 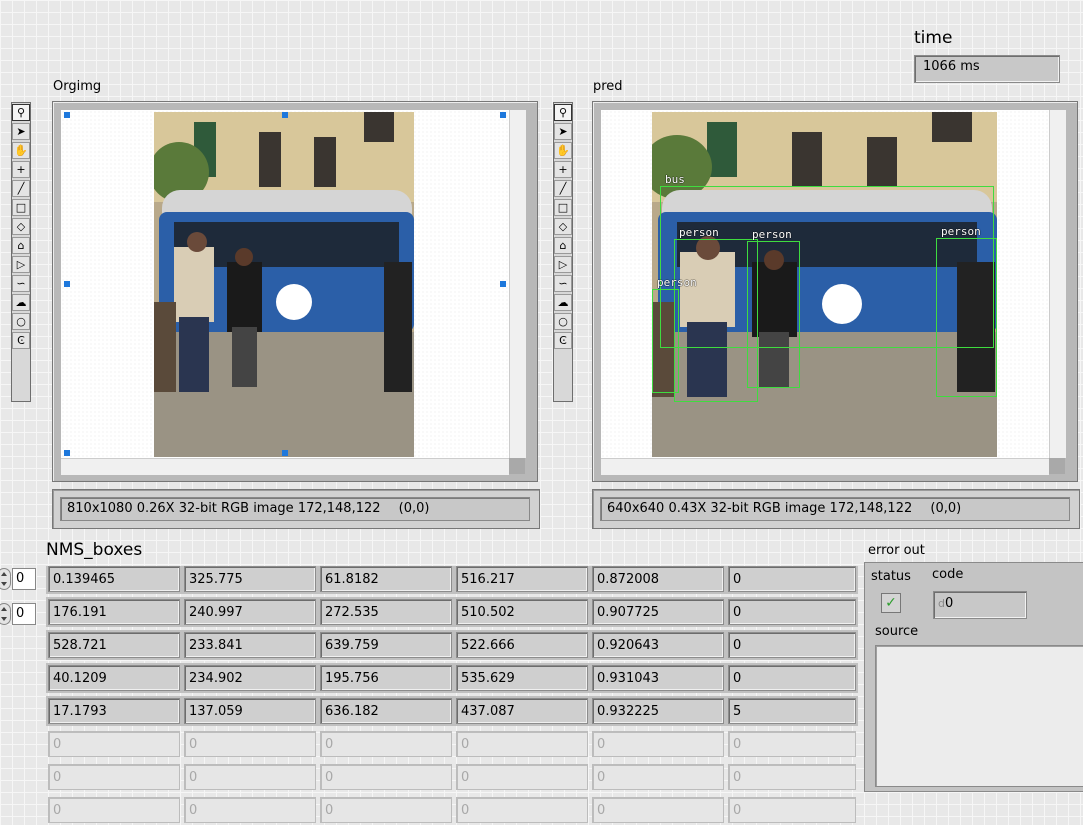 What do you see at coordinates (114, 579) in the screenshot?
I see `array-cell: 0.139465` at bounding box center [114, 579].